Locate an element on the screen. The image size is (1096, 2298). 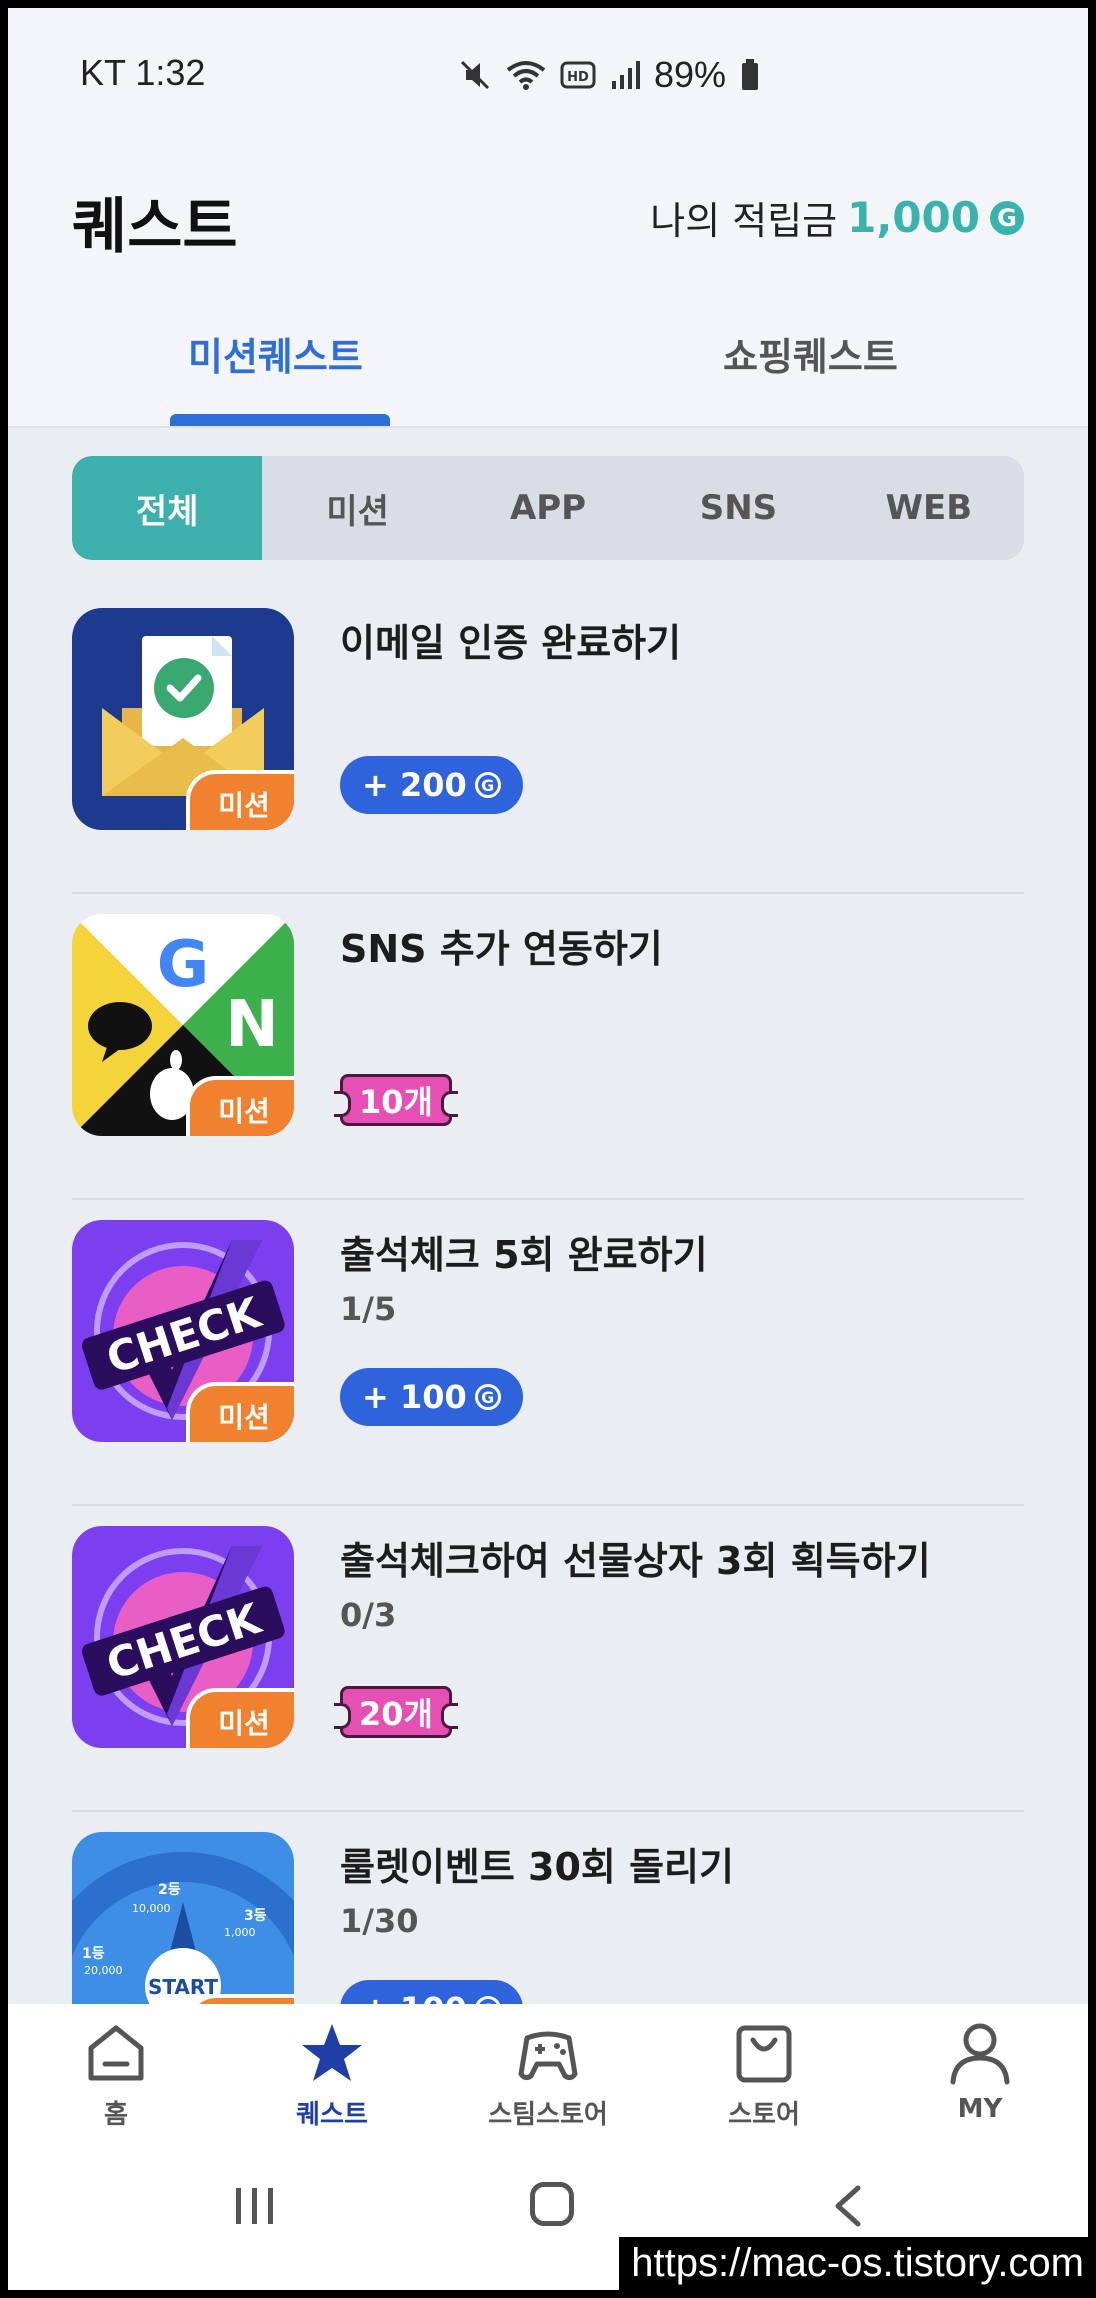
points-label: 나의 적립금 is located at coordinates (744, 221).